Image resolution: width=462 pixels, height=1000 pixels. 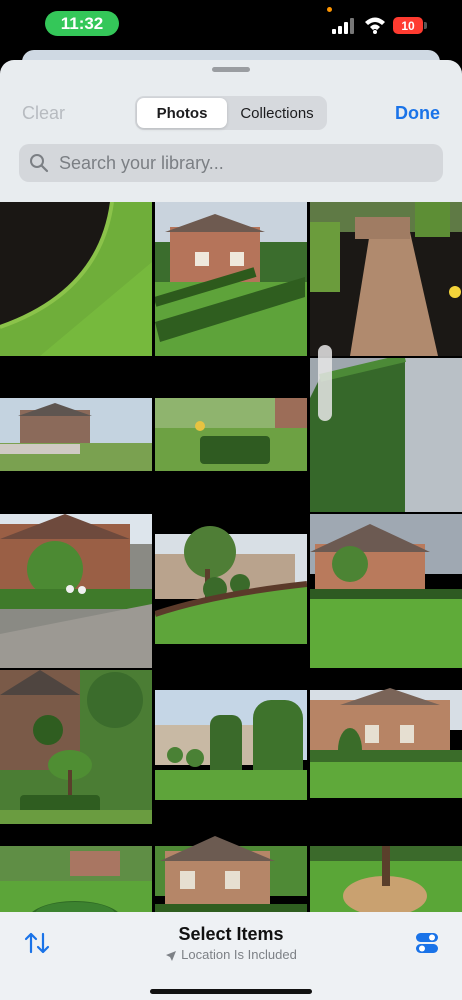 I want to click on location-status: Location Is Included, so click(x=231, y=954).